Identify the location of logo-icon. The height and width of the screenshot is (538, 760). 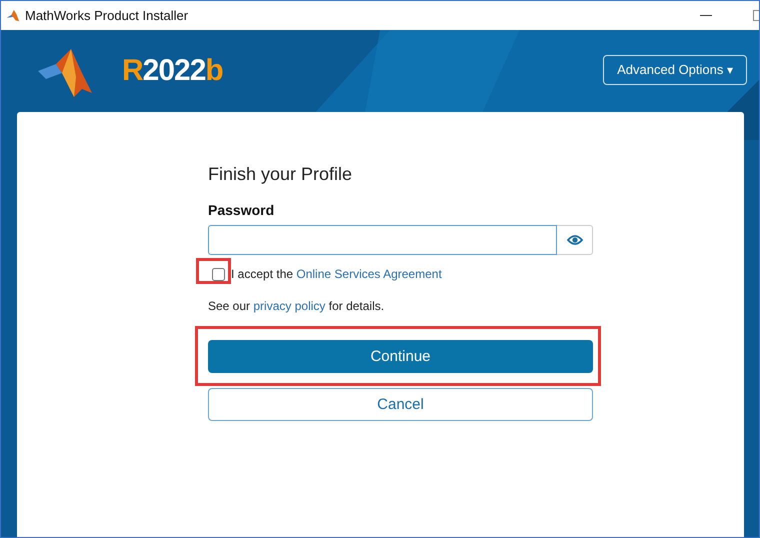
(13, 15).